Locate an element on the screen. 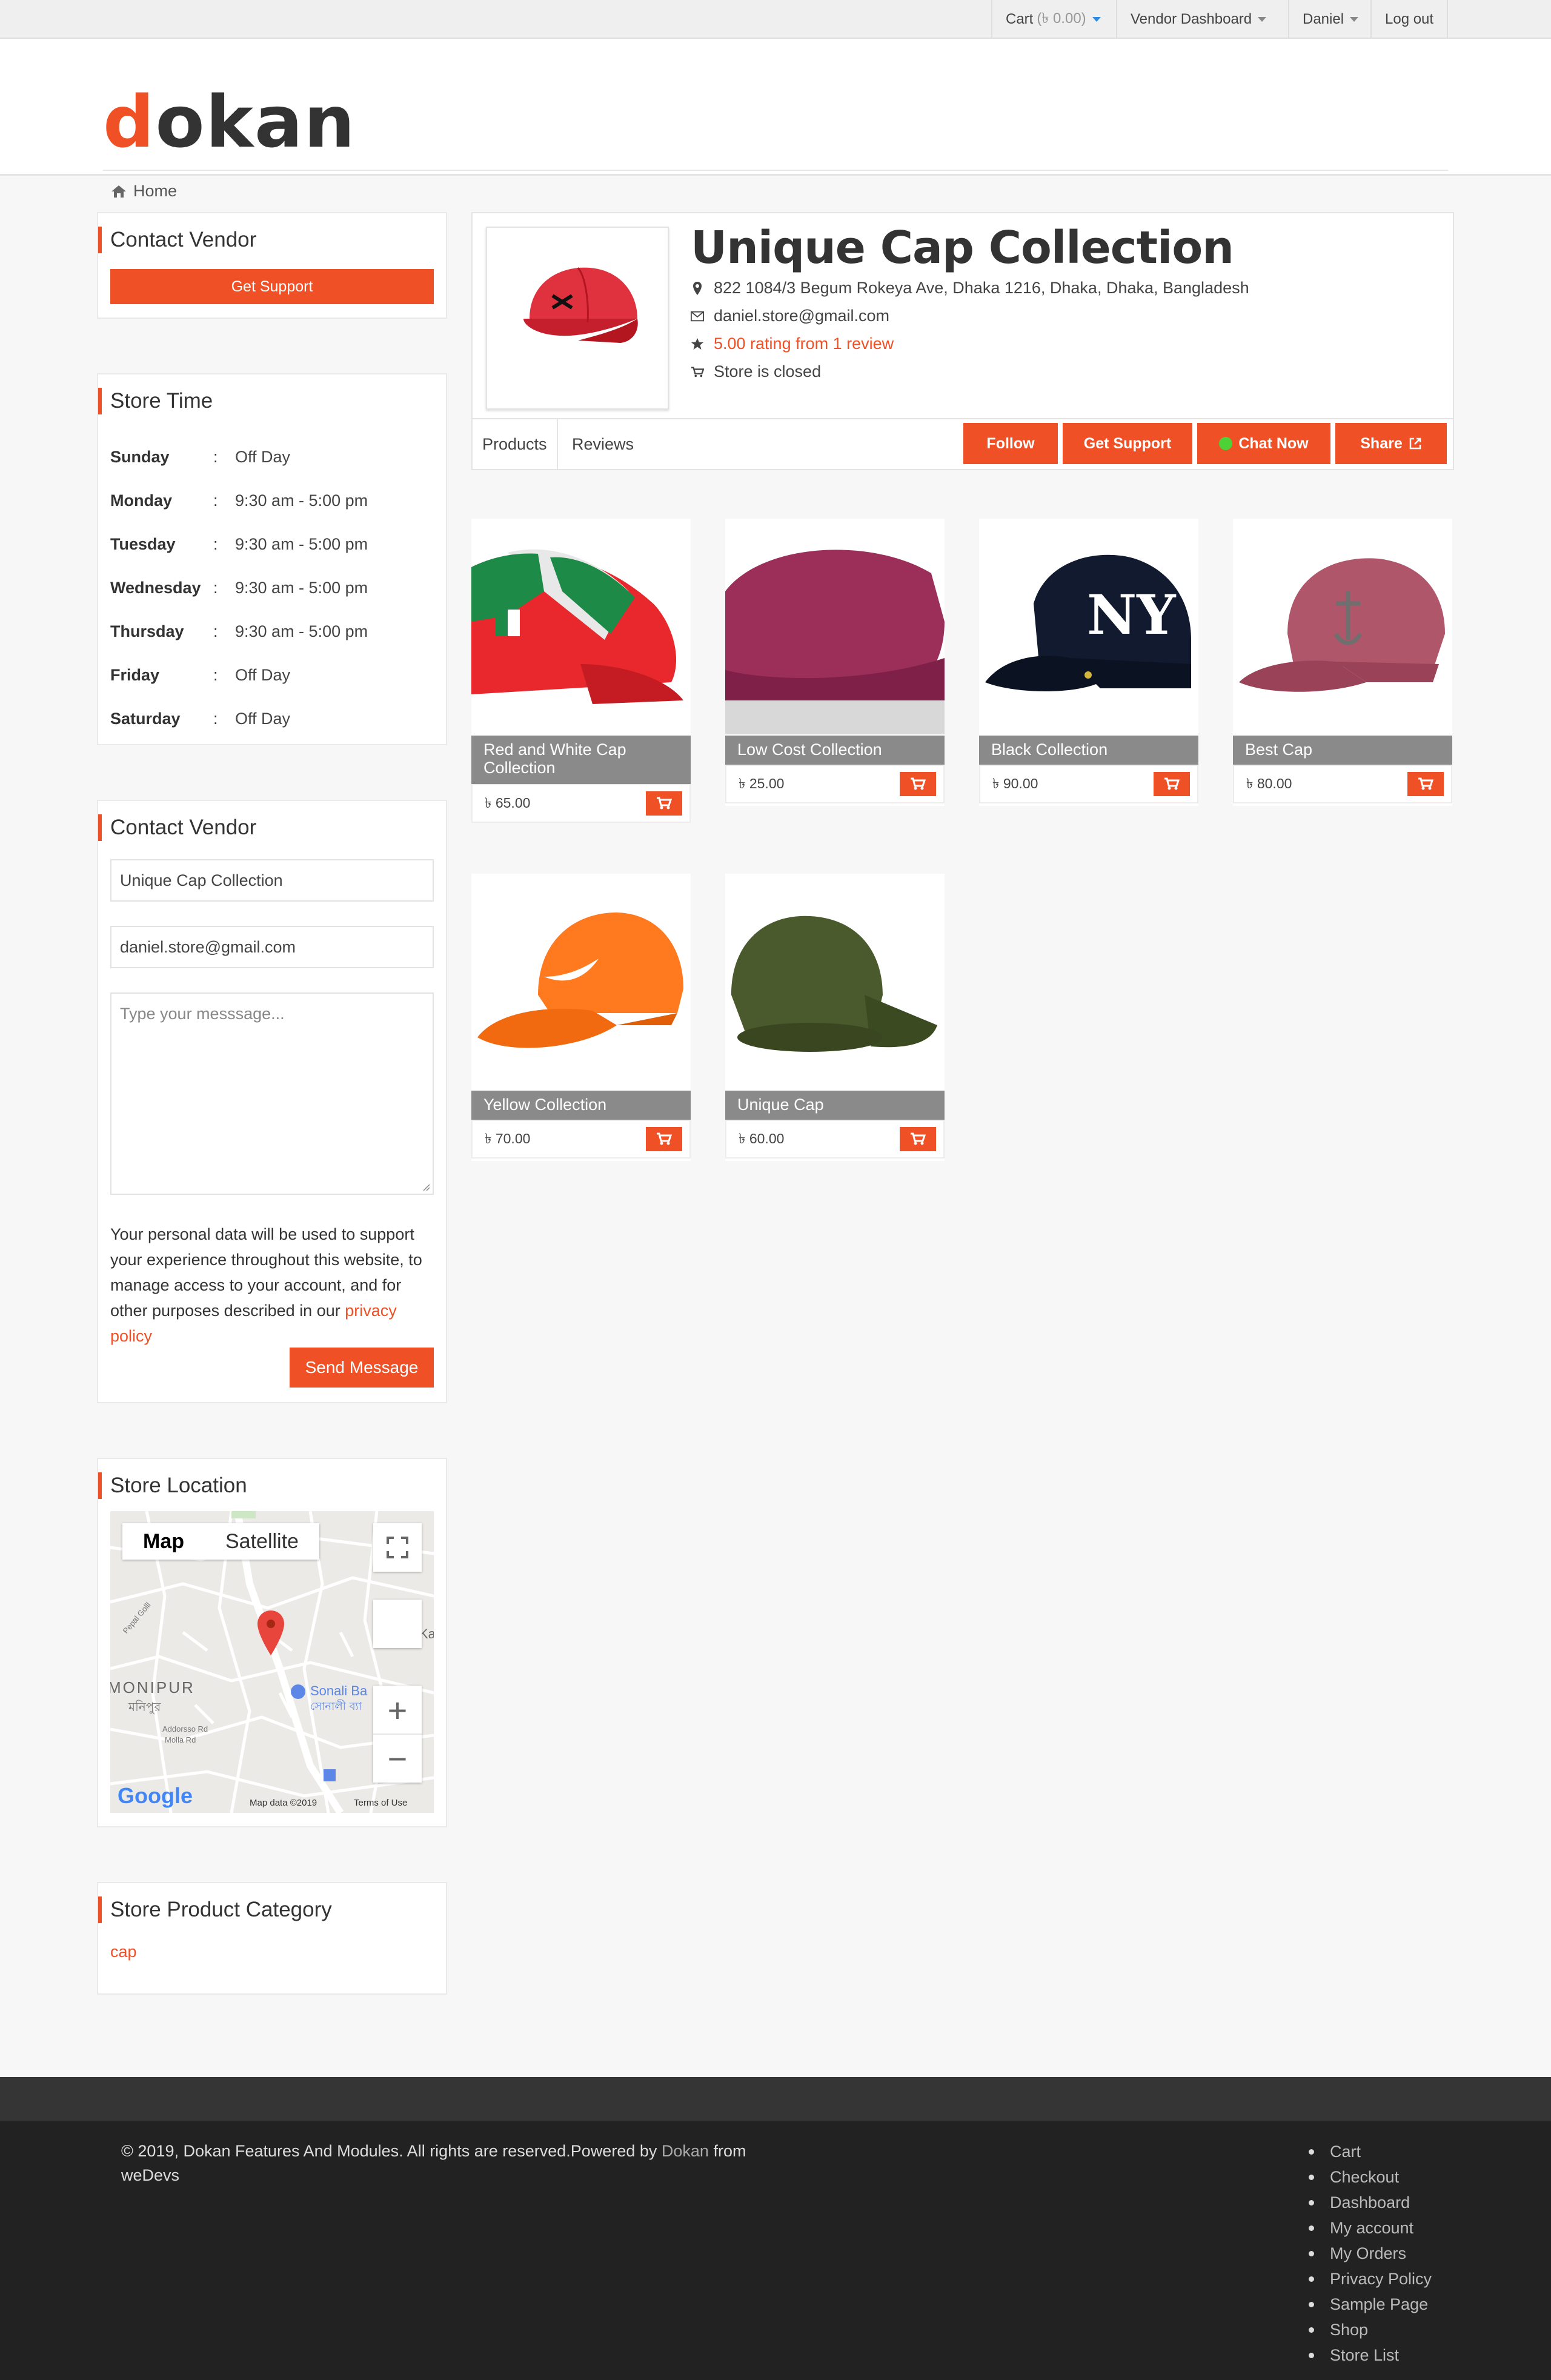  map-label: MONIPUR is located at coordinates (152, 1687).